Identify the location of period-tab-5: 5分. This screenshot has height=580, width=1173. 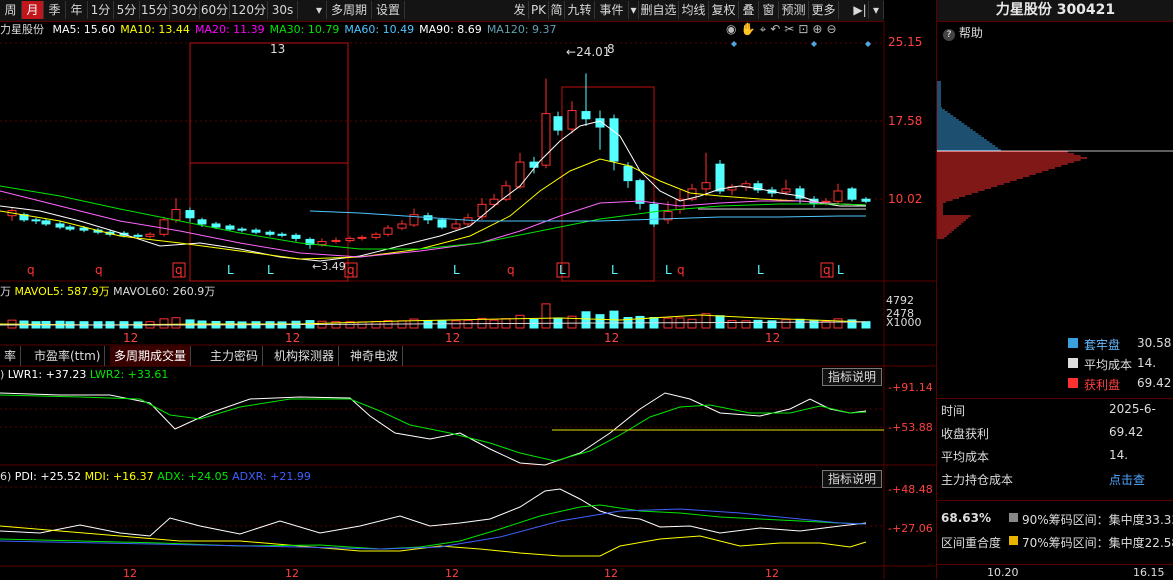
(127, 10).